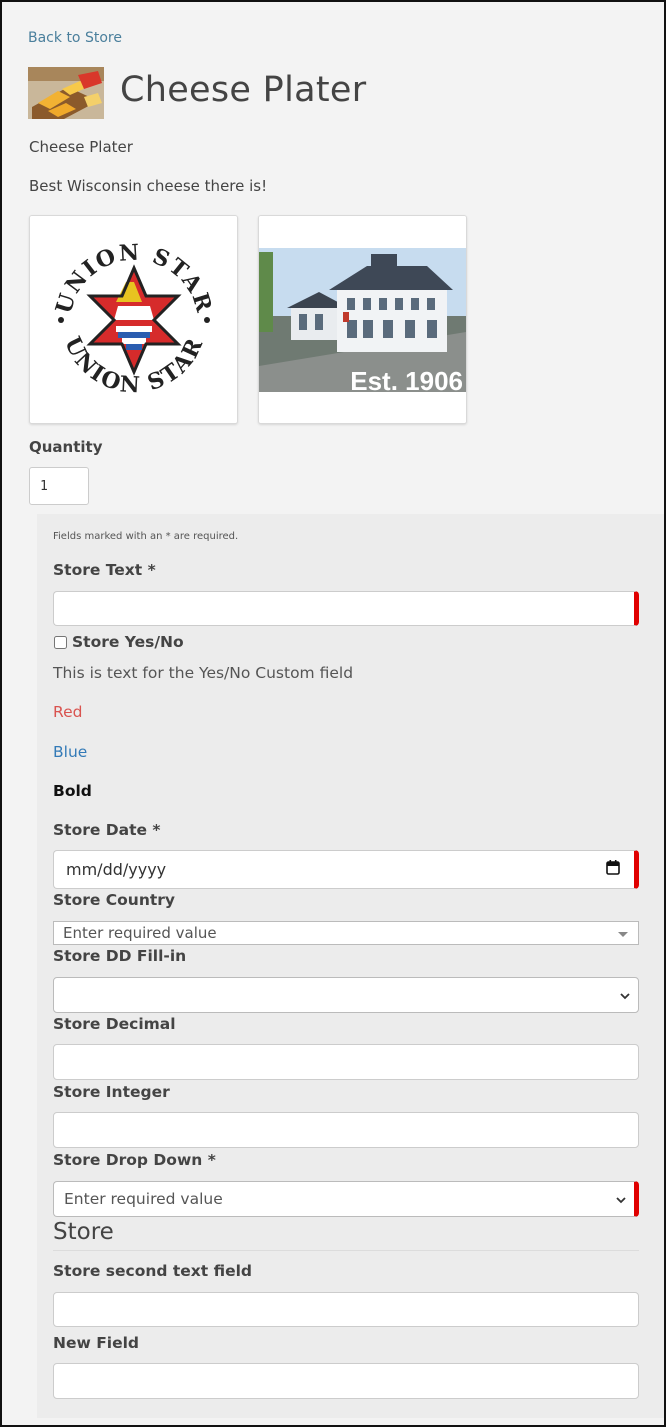 The image size is (666, 1427). Describe the element at coordinates (243, 90) in the screenshot. I see `product-title: Cheese Plater` at that location.